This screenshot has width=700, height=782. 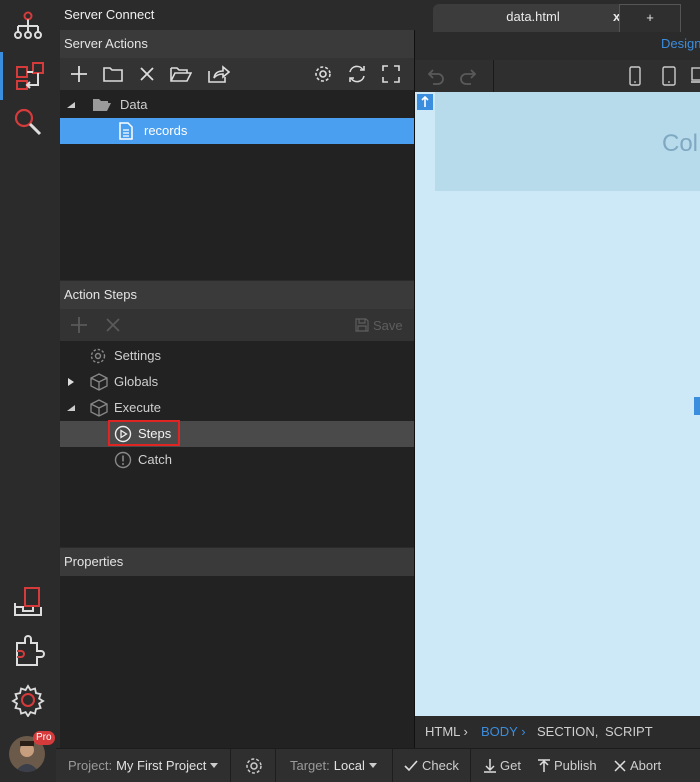 I want to click on target-selector: Target: Local, so click(x=333, y=765).